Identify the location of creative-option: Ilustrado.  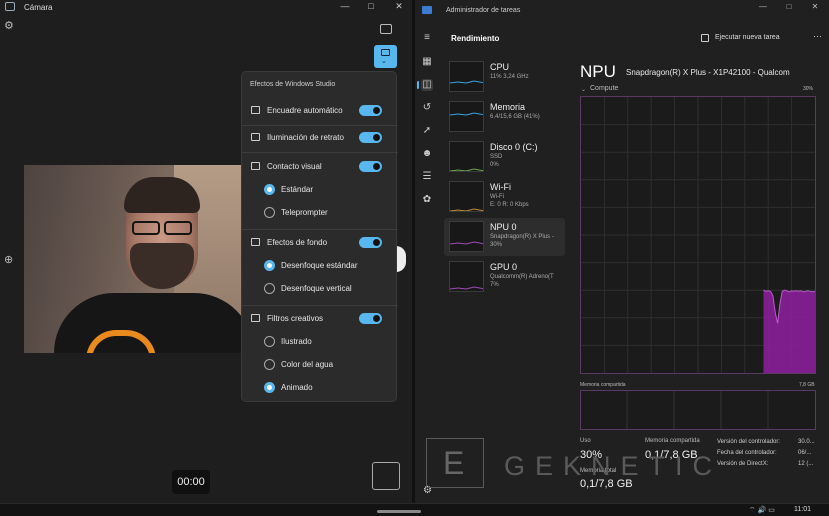
(320, 342).